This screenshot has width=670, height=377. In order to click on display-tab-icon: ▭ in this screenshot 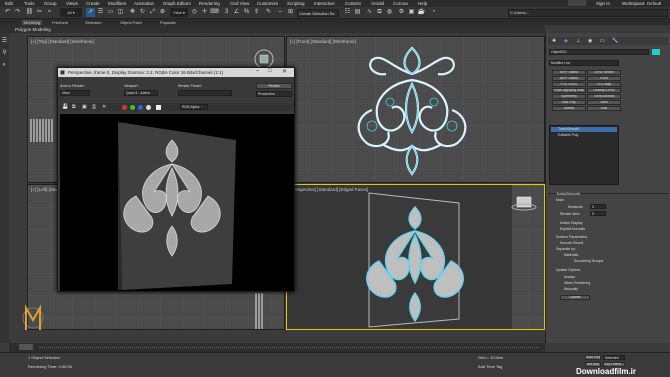, I will do `click(602, 41)`.